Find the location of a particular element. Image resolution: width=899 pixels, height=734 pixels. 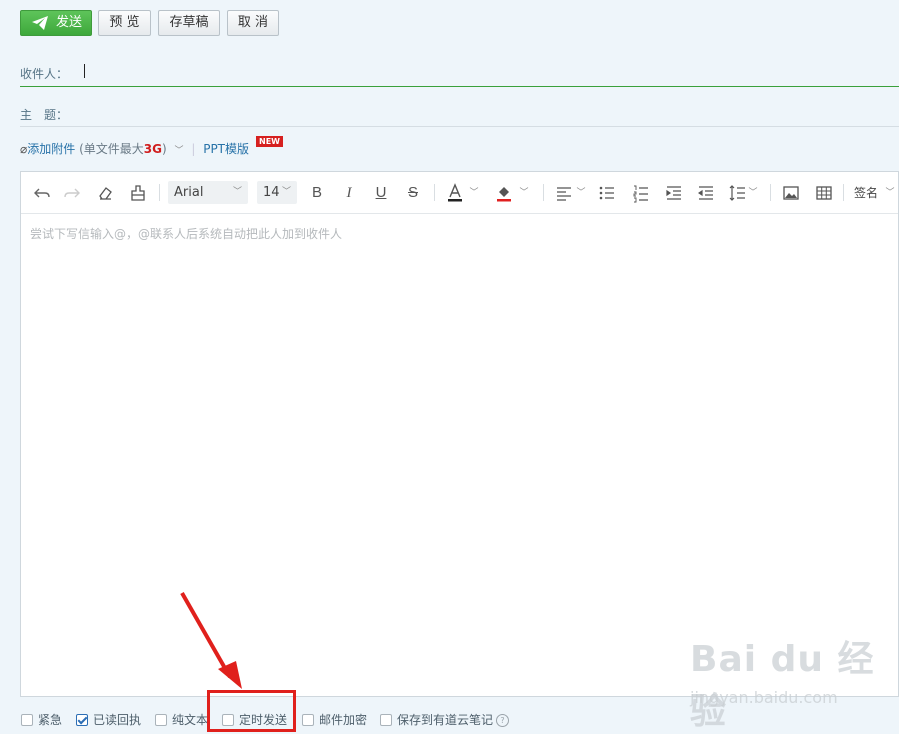

encrypt-checkbox is located at coordinates (308, 720).